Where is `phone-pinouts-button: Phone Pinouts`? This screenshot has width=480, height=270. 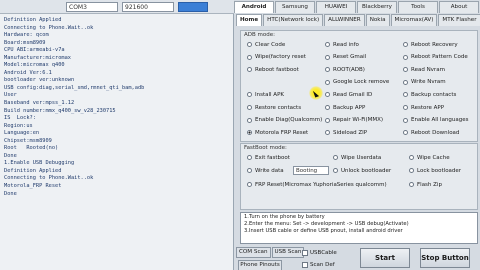 phone-pinouts-button: Phone Pinouts is located at coordinates (260, 265).